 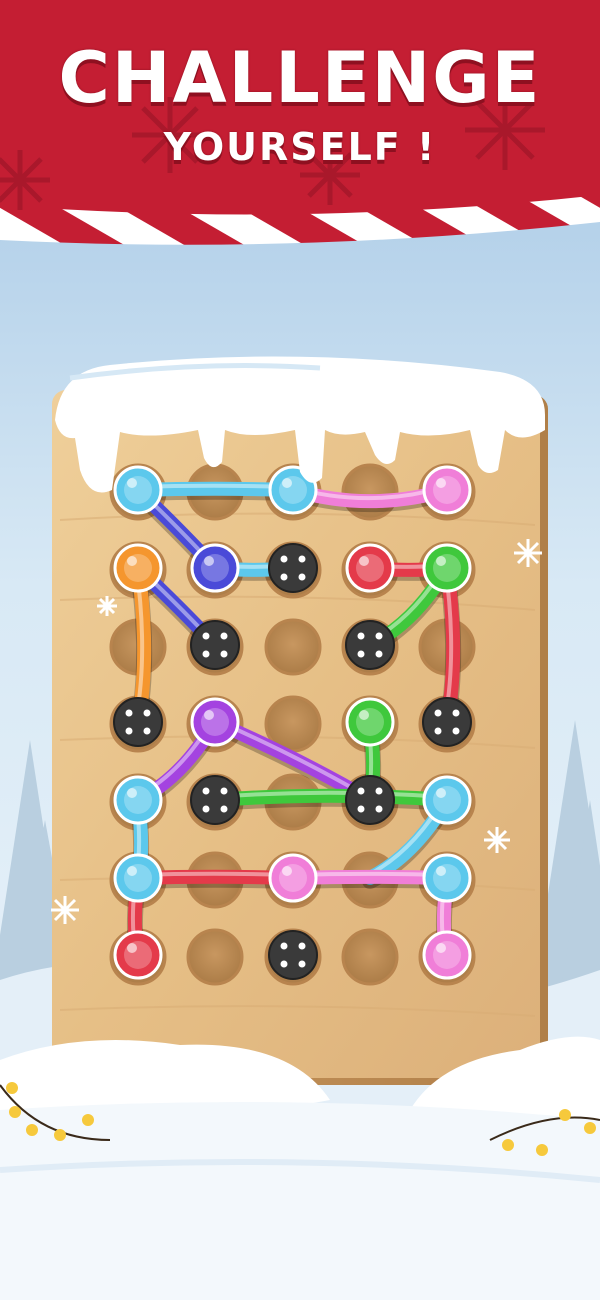 What do you see at coordinates (215, 722) in the screenshot?
I see `purple-peg` at bounding box center [215, 722].